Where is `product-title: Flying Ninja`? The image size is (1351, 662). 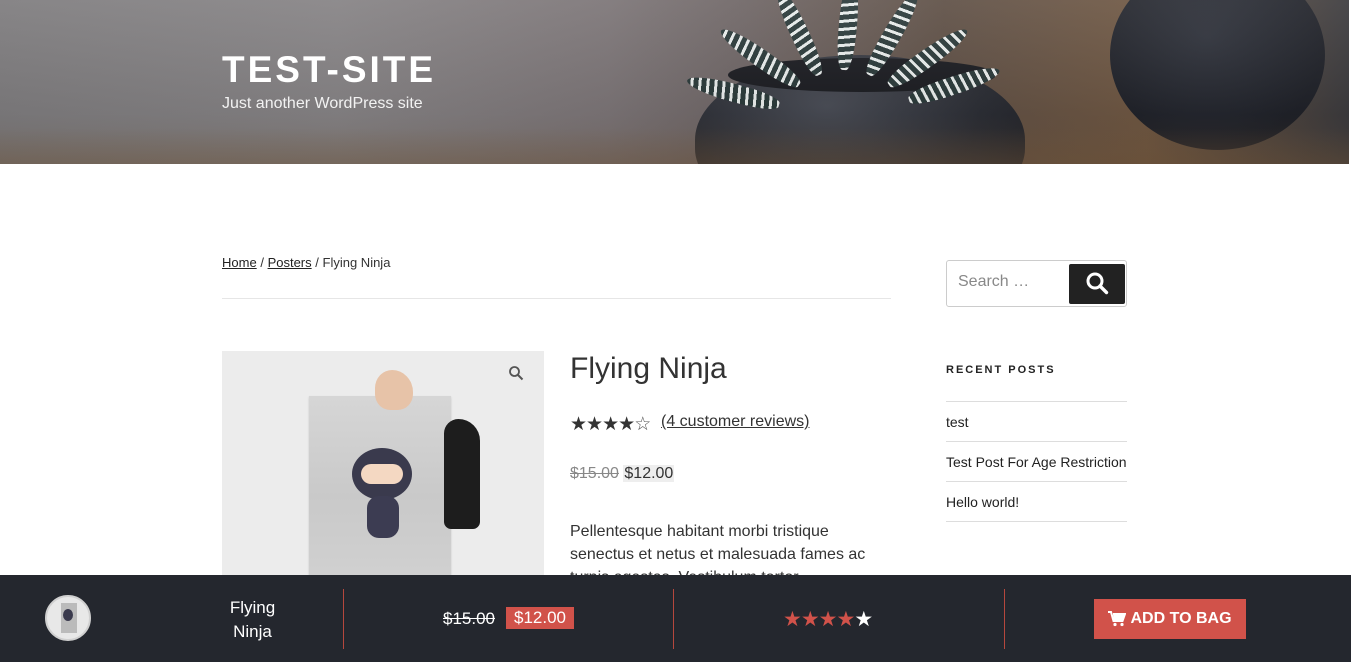 product-title: Flying Ninja is located at coordinates (648, 368).